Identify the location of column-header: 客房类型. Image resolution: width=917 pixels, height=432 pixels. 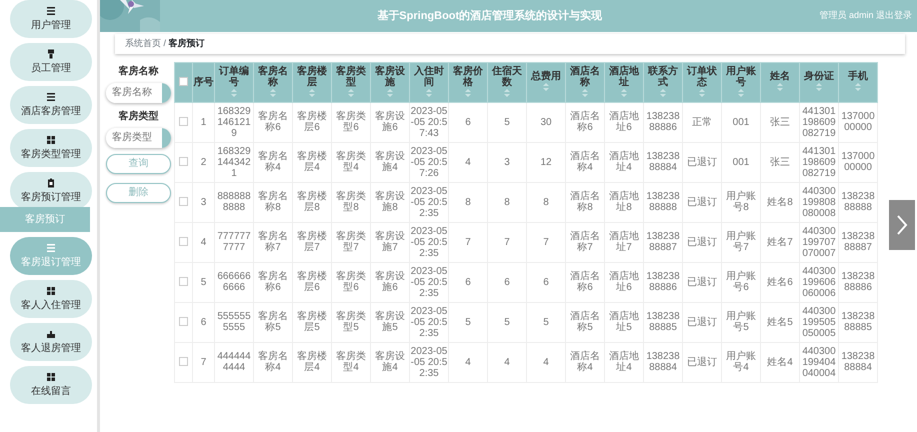
(351, 82).